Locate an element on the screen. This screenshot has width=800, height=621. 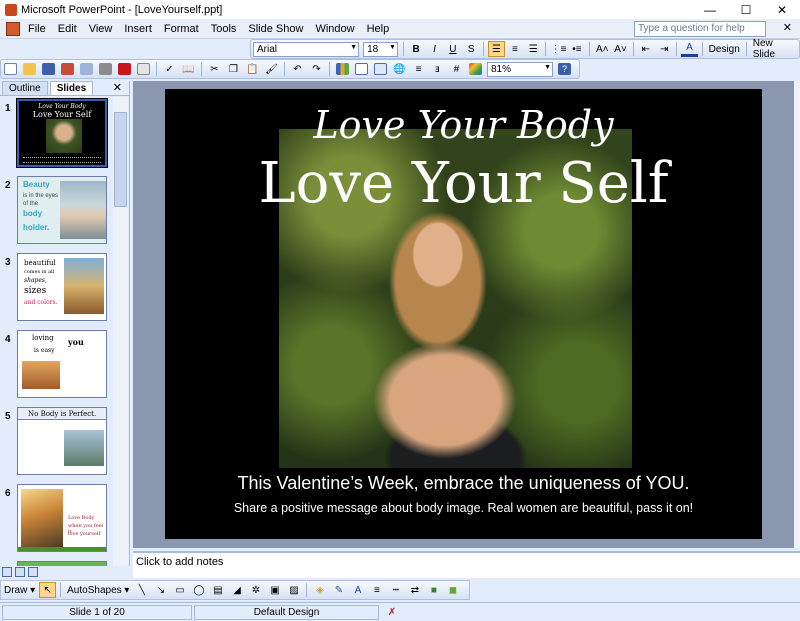
picture-icon: ▨ is located at coordinates (293, 590).